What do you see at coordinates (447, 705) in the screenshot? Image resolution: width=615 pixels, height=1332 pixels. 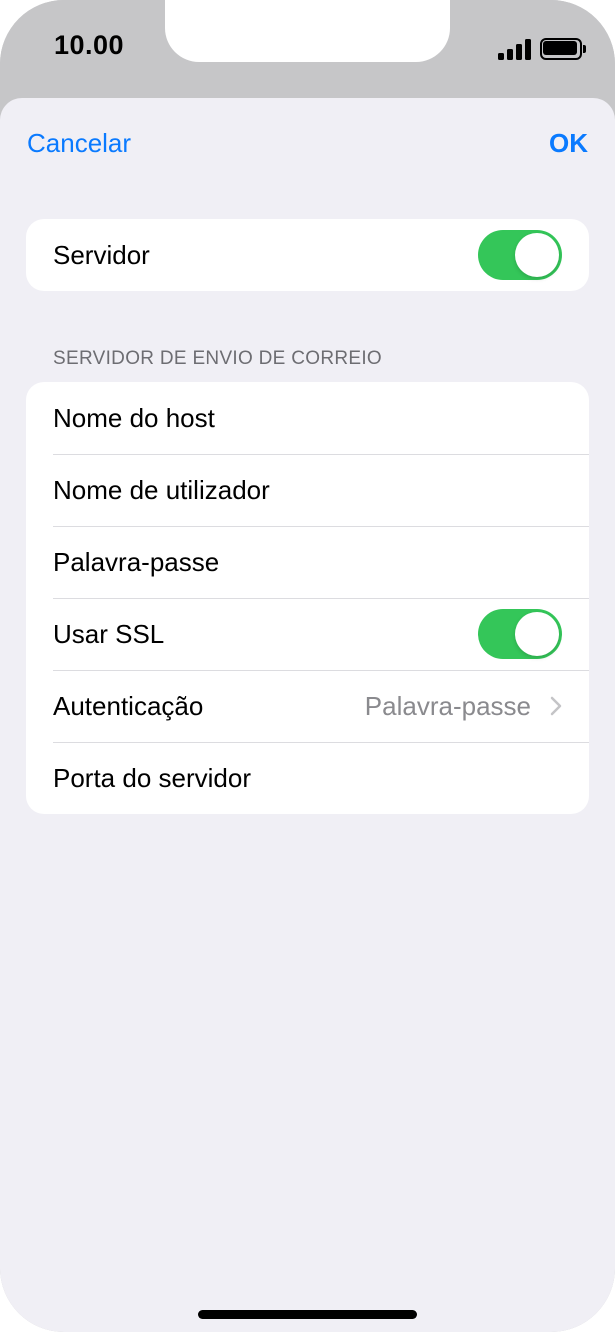 I see `authentication-value: Palavra-passe` at bounding box center [447, 705].